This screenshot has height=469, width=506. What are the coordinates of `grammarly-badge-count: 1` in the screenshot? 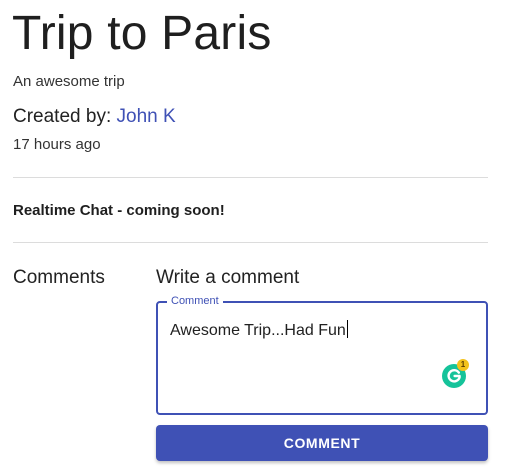 It's located at (463, 365).